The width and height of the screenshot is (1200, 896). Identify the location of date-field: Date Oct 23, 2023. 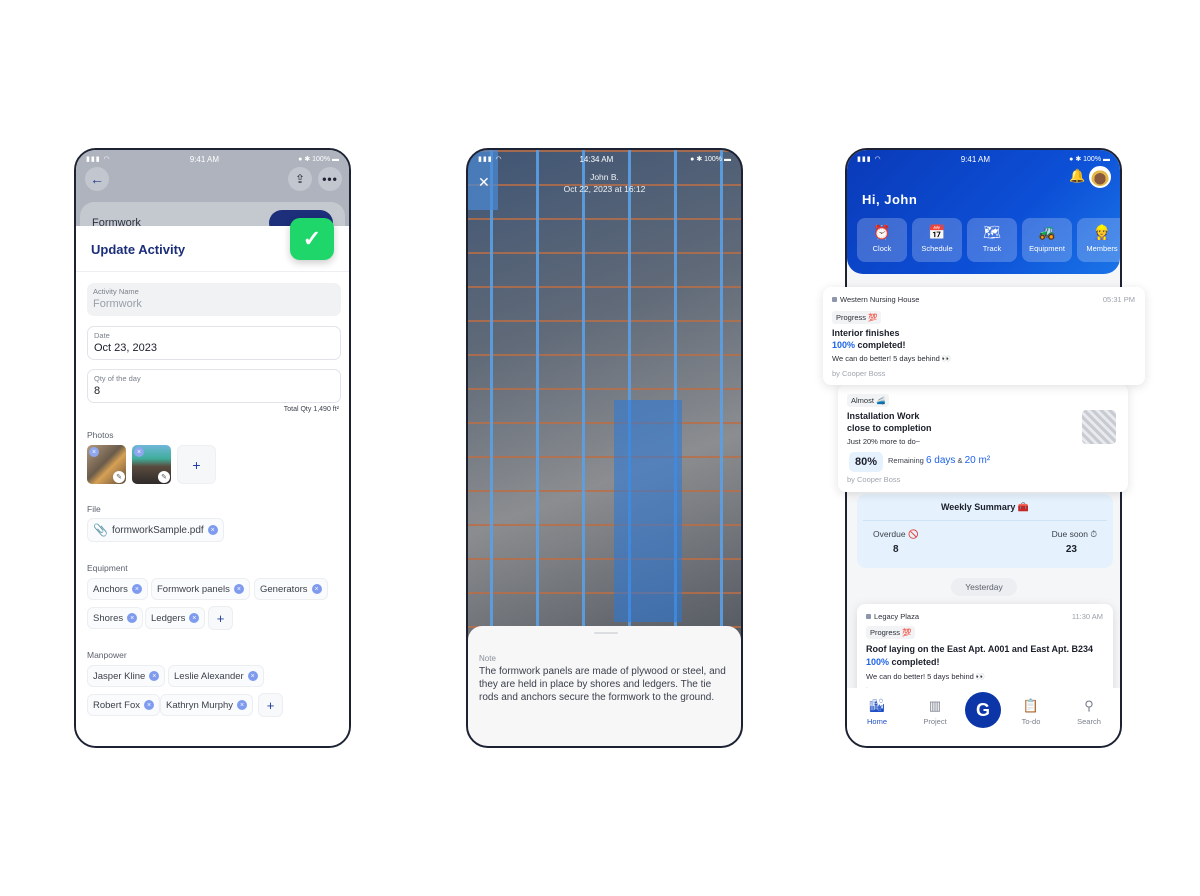
(214, 343).